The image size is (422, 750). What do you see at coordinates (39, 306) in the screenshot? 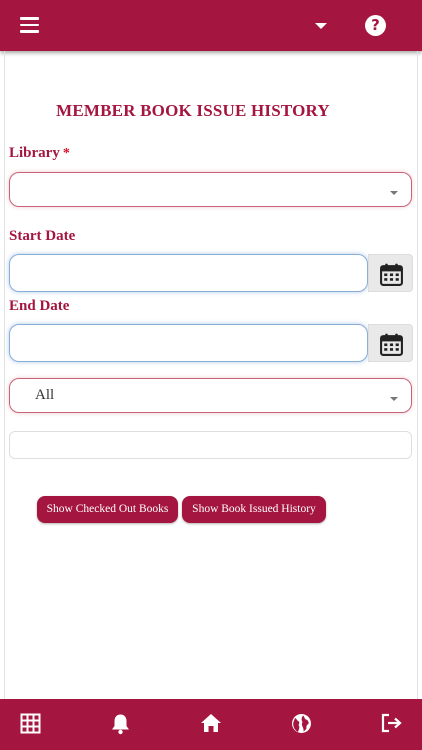
I see `end-date-label: End Date` at bounding box center [39, 306].